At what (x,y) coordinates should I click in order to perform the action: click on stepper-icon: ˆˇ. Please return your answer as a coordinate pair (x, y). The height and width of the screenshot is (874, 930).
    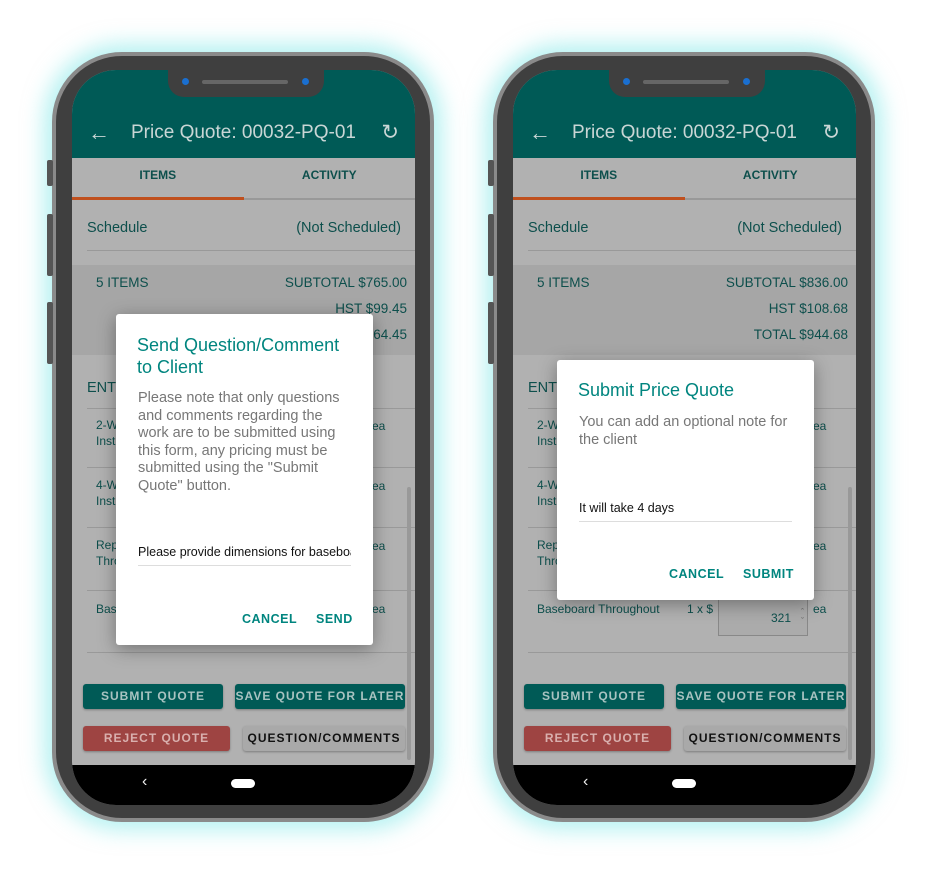
    Looking at the image, I should click on (802, 617).